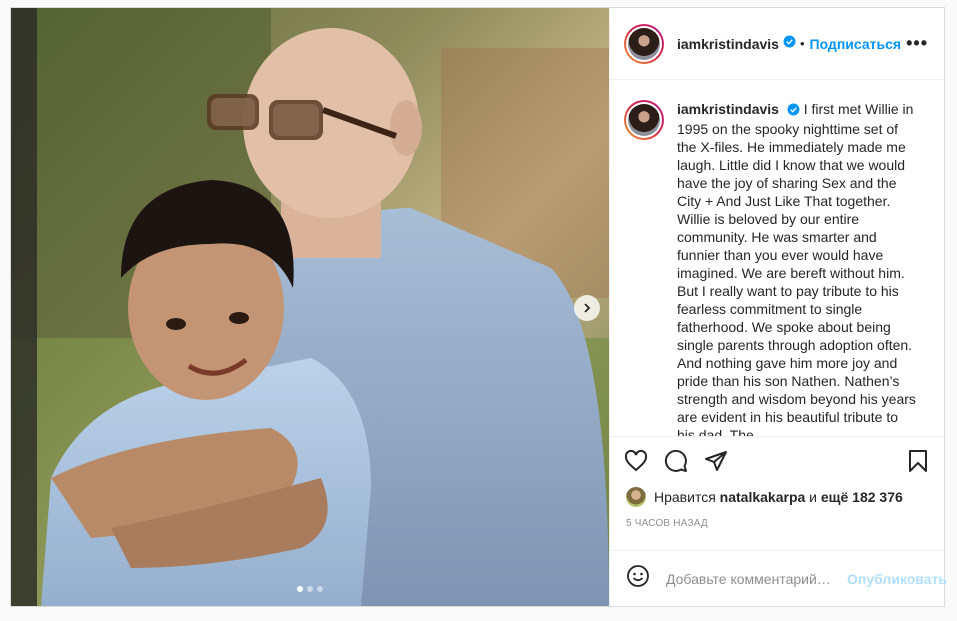 This screenshot has height=621, width=957. I want to click on comment-form: Опубликовать, so click(778, 578).